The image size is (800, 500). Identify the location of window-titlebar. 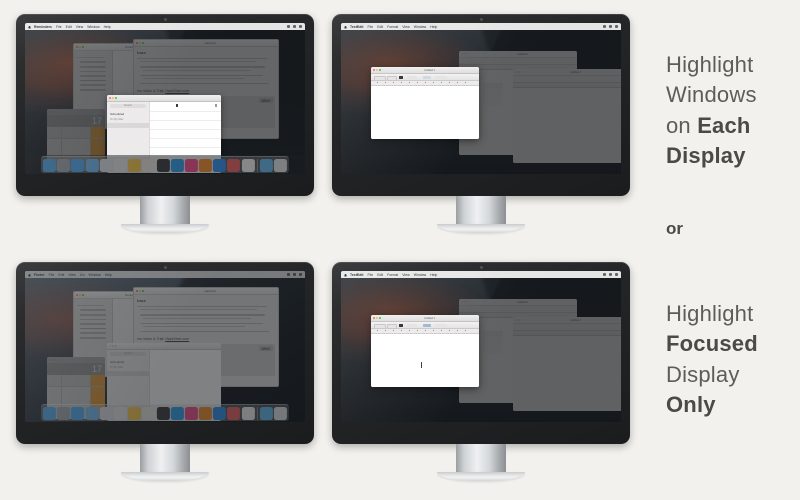
(164, 98).